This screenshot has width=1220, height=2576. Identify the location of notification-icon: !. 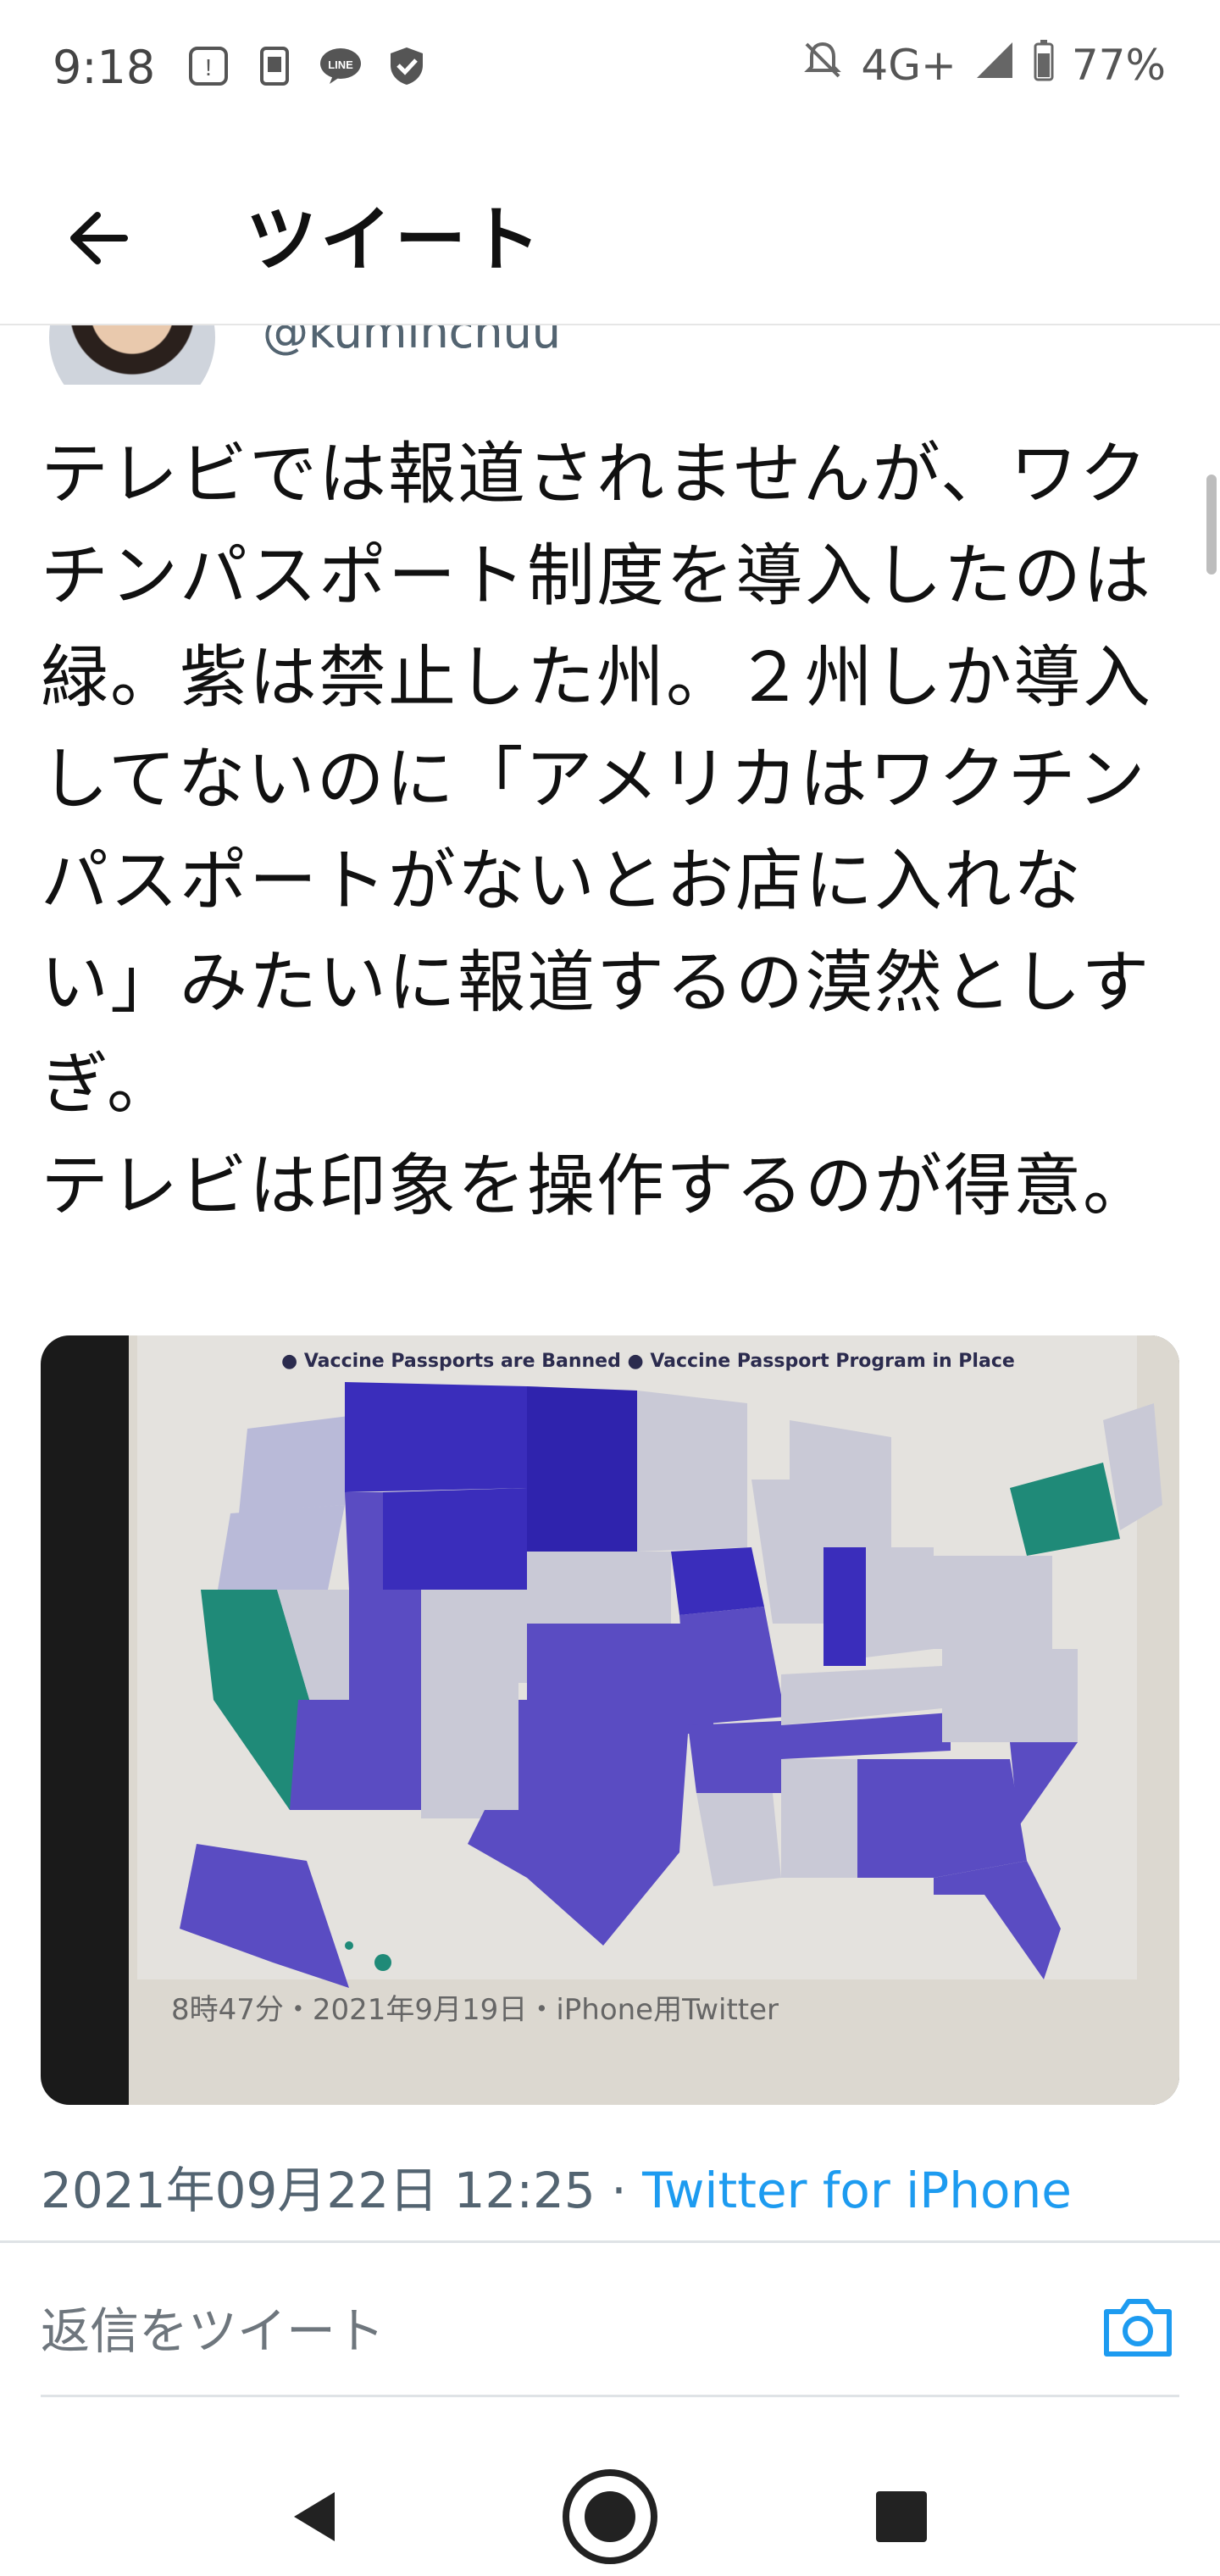
(208, 66).